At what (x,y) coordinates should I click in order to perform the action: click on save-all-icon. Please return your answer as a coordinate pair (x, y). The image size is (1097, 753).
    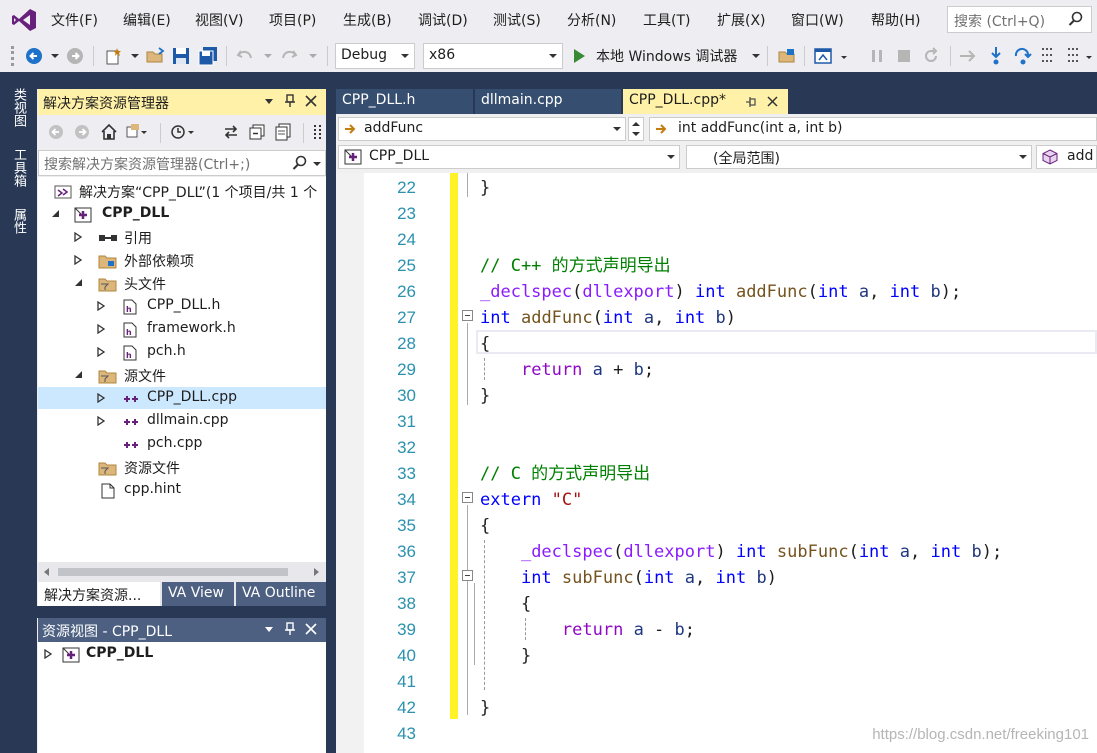
    Looking at the image, I should click on (208, 56).